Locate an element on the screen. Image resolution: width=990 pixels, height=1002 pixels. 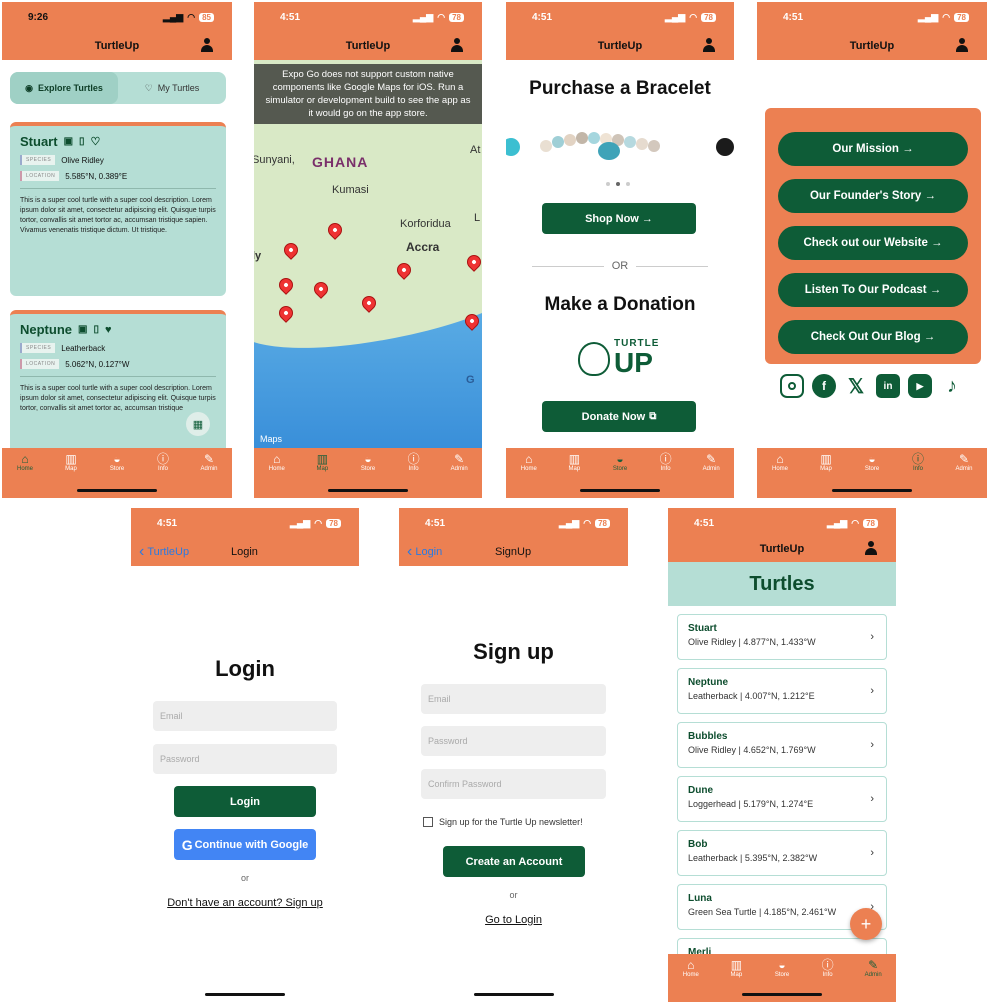
confirm-password-field: Confirm Password is located at coordinates (513, 784).